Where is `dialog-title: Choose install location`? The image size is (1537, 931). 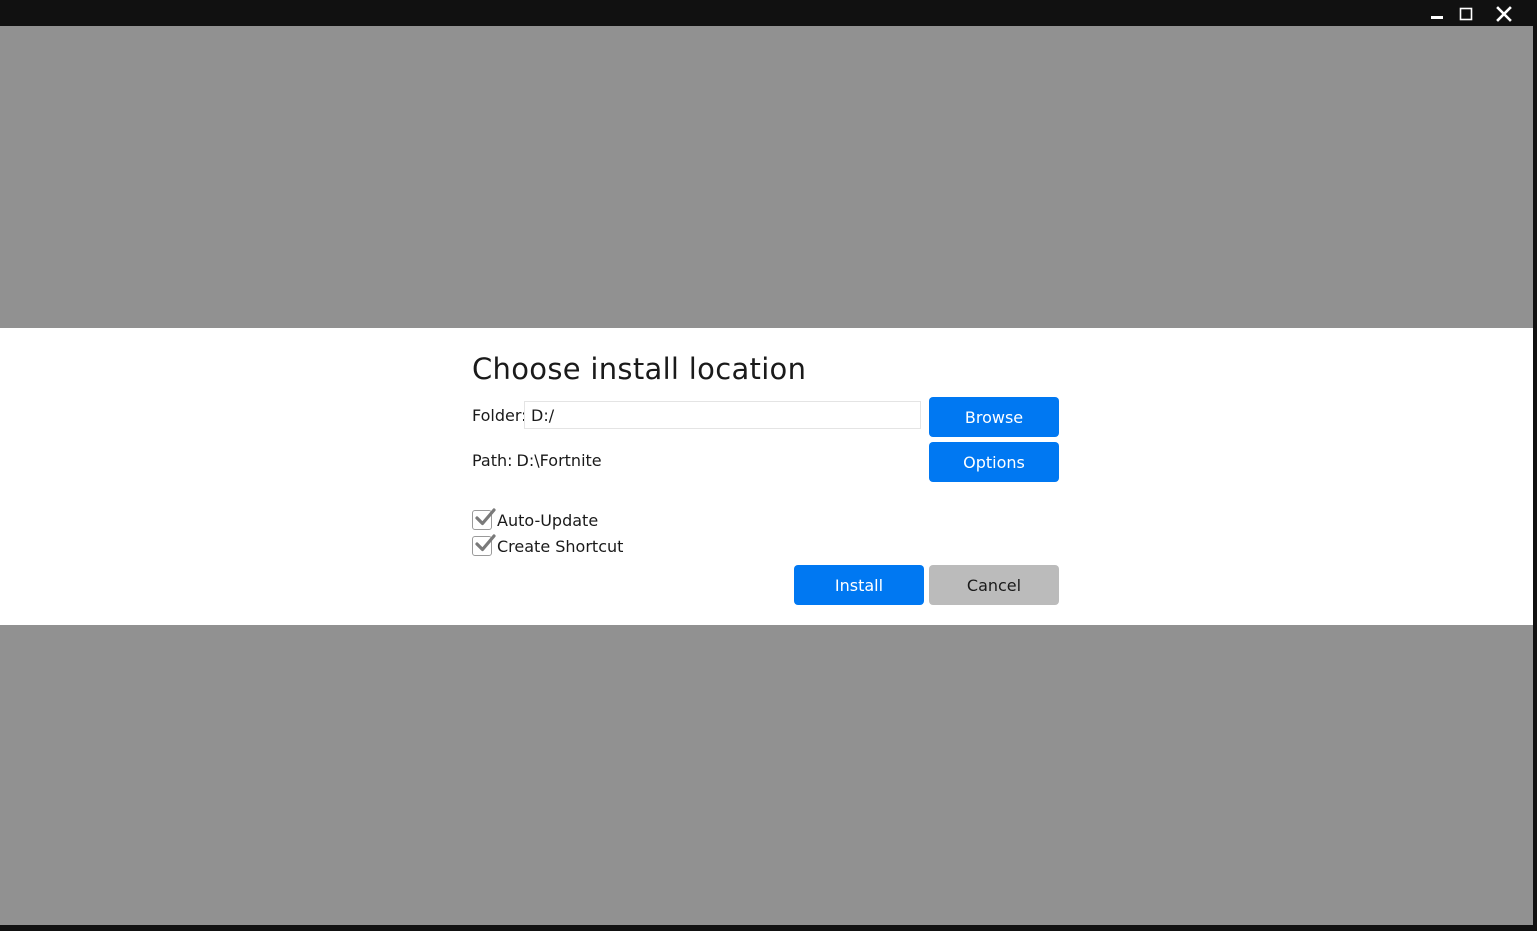 dialog-title: Choose install location is located at coordinates (639, 369).